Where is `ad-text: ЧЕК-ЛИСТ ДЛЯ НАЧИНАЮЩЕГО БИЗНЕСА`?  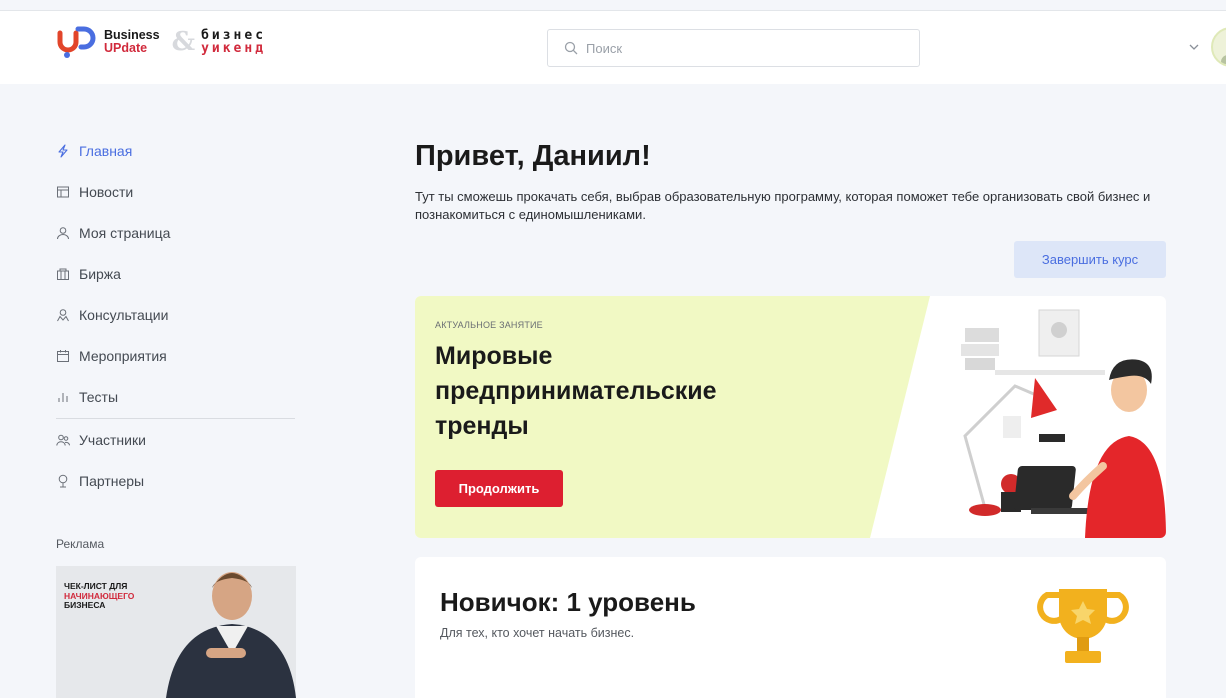 ad-text: ЧЕК-ЛИСТ ДЛЯ НАЧИНАЮЩЕГО БИЗНЕСА is located at coordinates (99, 596).